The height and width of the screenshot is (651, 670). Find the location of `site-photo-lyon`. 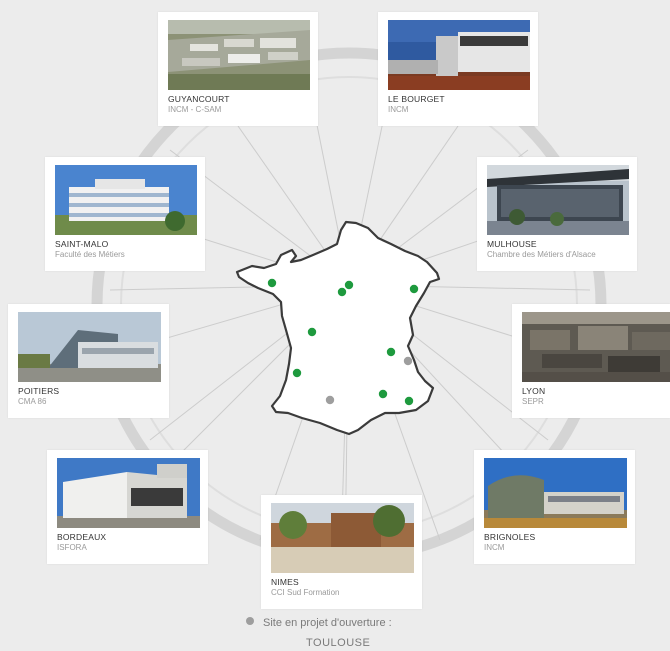

site-photo-lyon is located at coordinates (596, 347).